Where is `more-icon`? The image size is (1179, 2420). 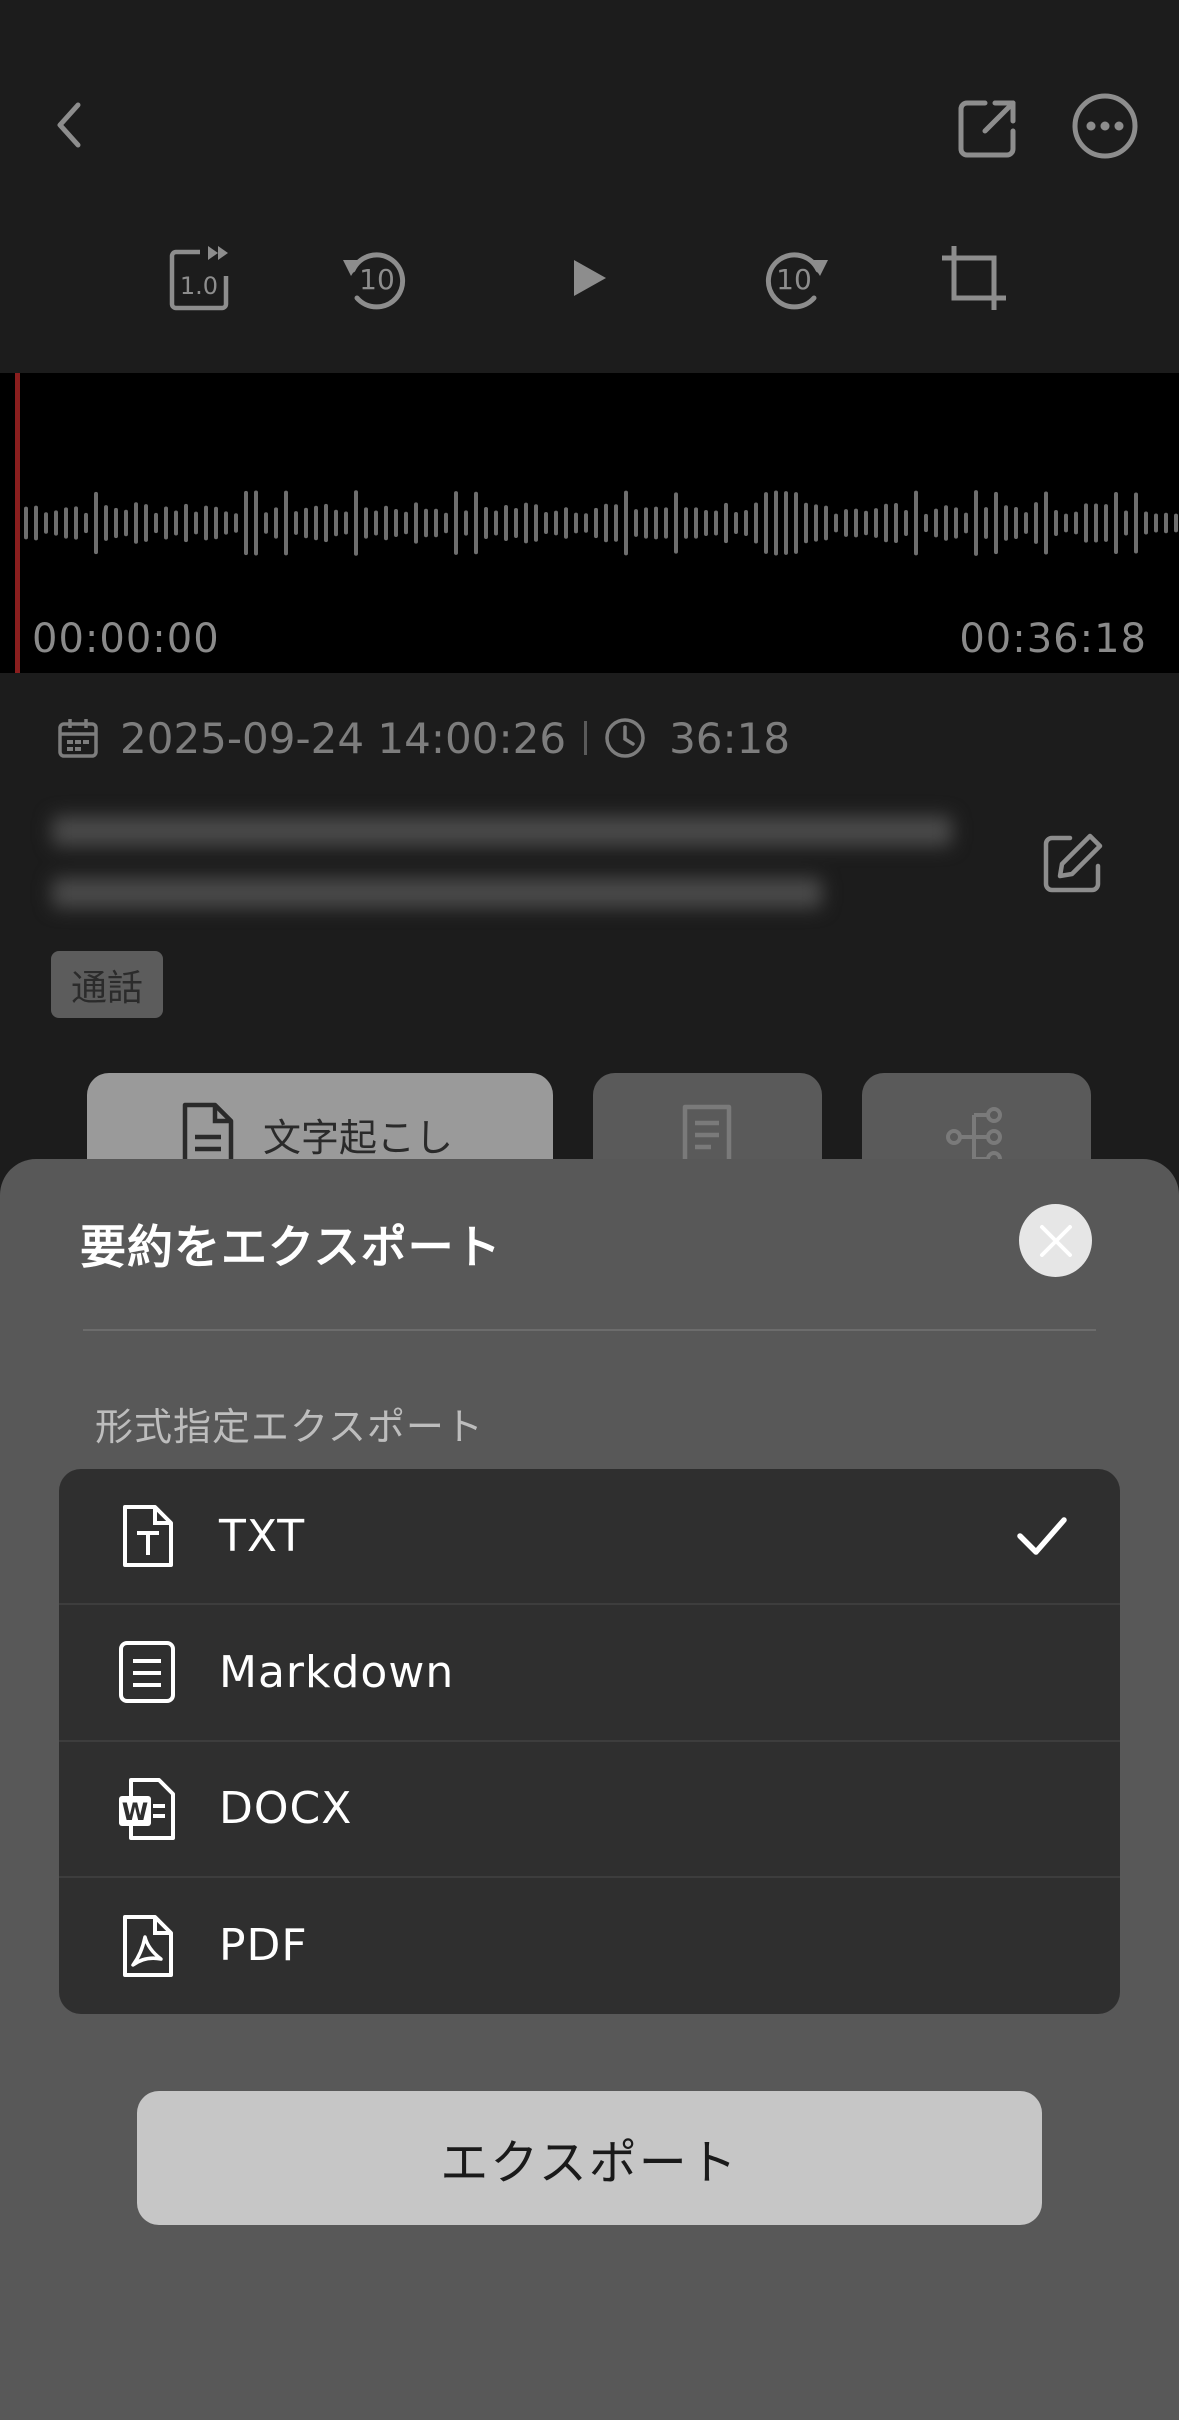
more-icon is located at coordinates (1105, 126).